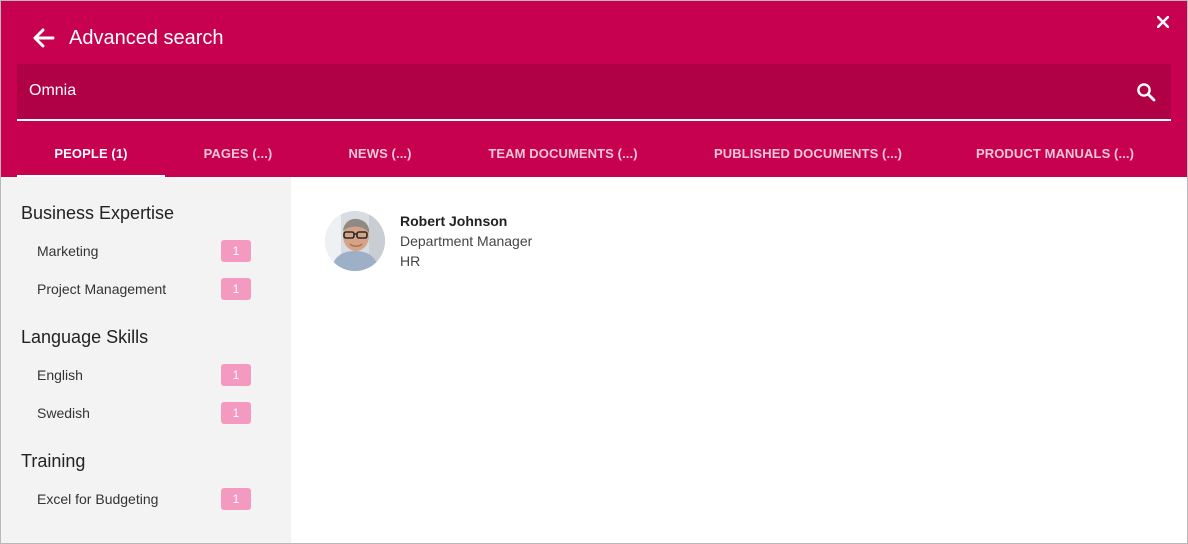 This screenshot has width=1188, height=544. I want to click on refiner-item-label: English, so click(60, 375).